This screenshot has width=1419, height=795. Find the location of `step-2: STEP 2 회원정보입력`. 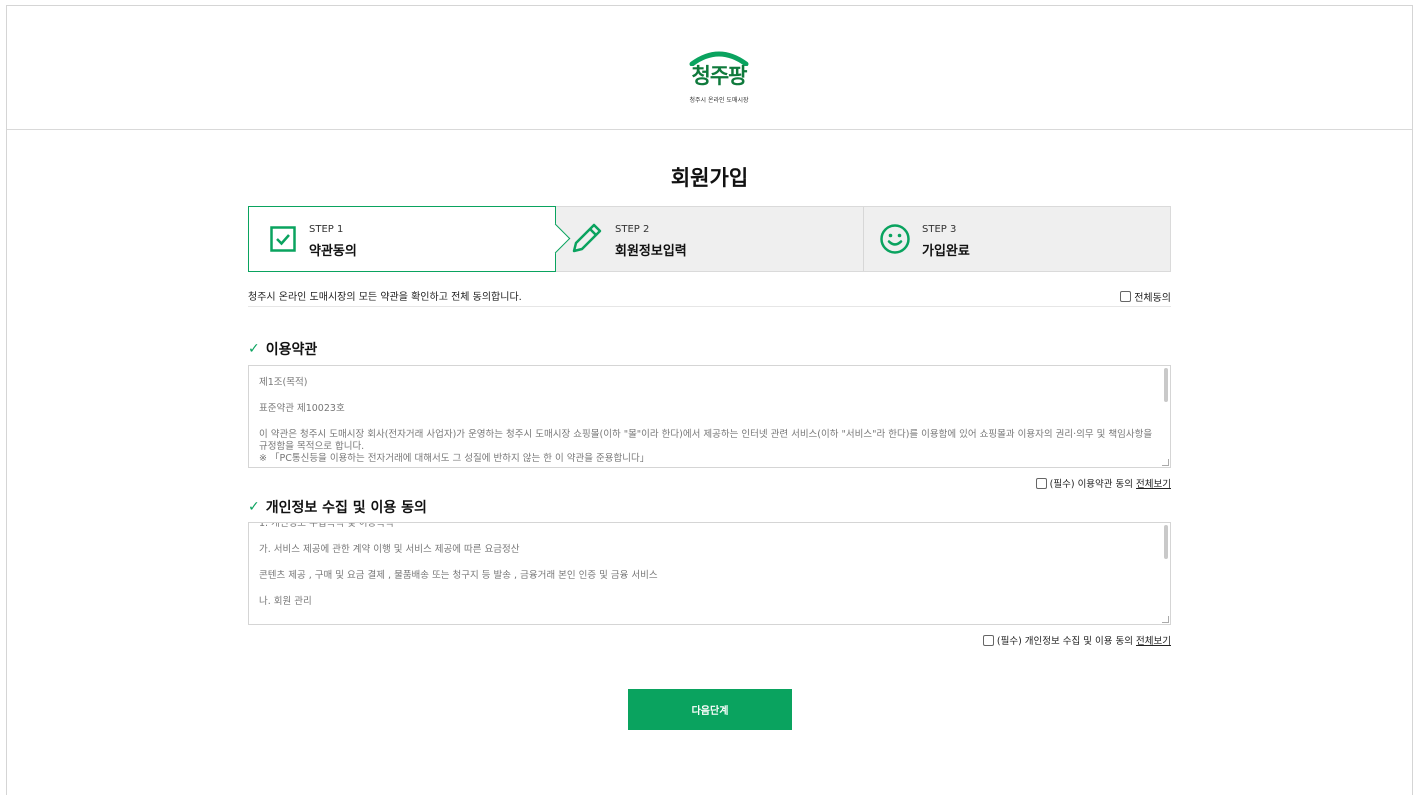

step-2: STEP 2 회원정보입력 is located at coordinates (710, 239).